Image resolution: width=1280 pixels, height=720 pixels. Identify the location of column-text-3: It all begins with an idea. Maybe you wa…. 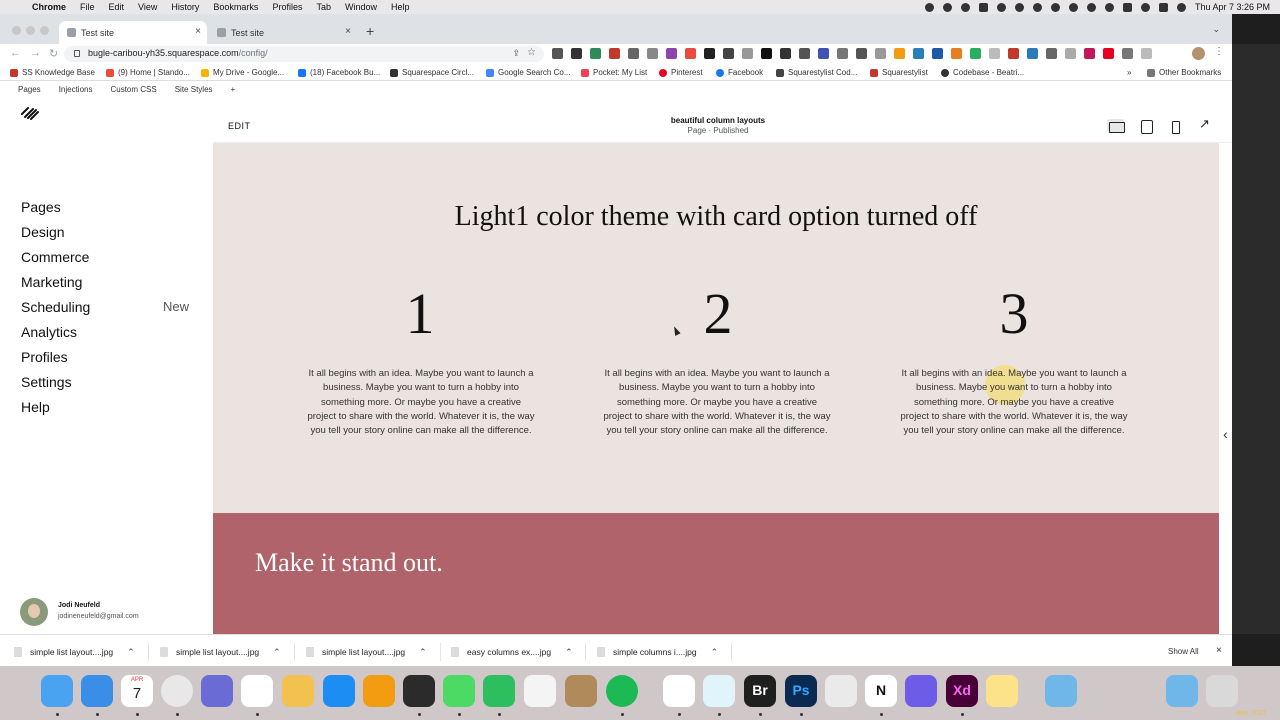
(1014, 402).